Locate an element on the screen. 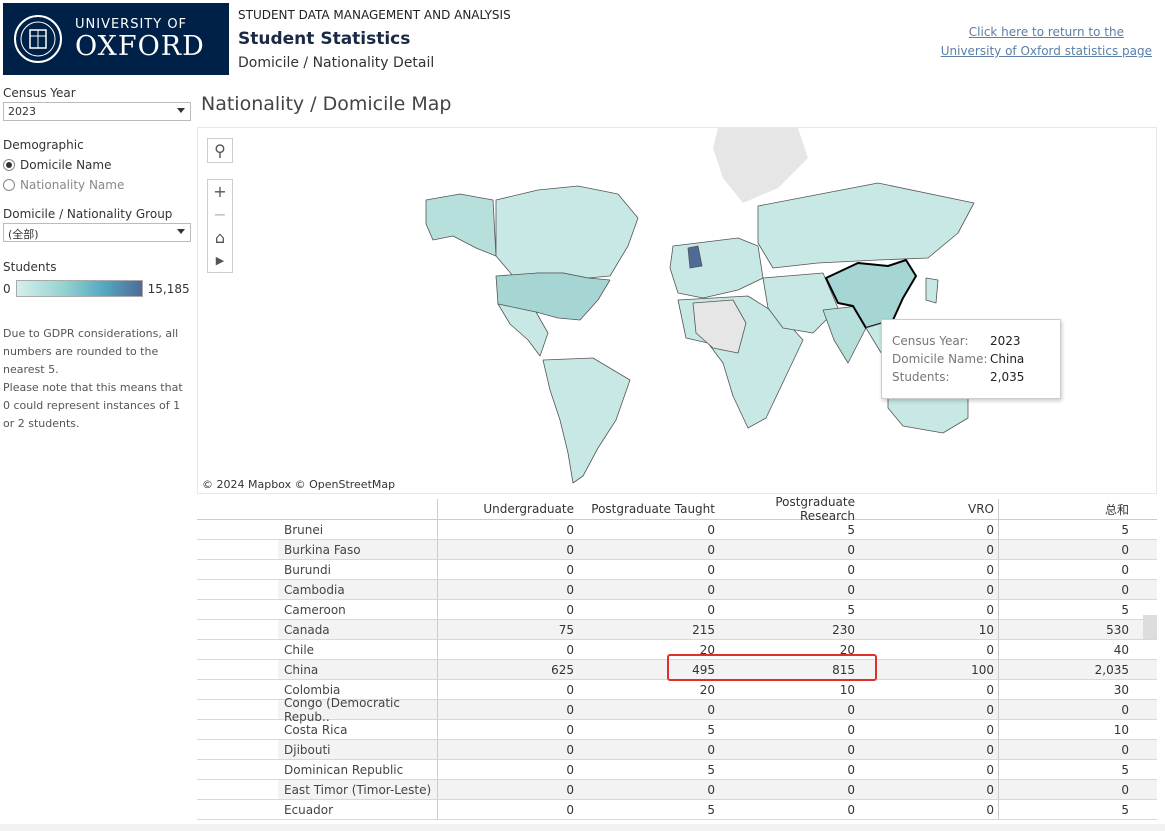 This screenshot has height=831, width=1165. table-scrollbar is located at coordinates (1150, 627).